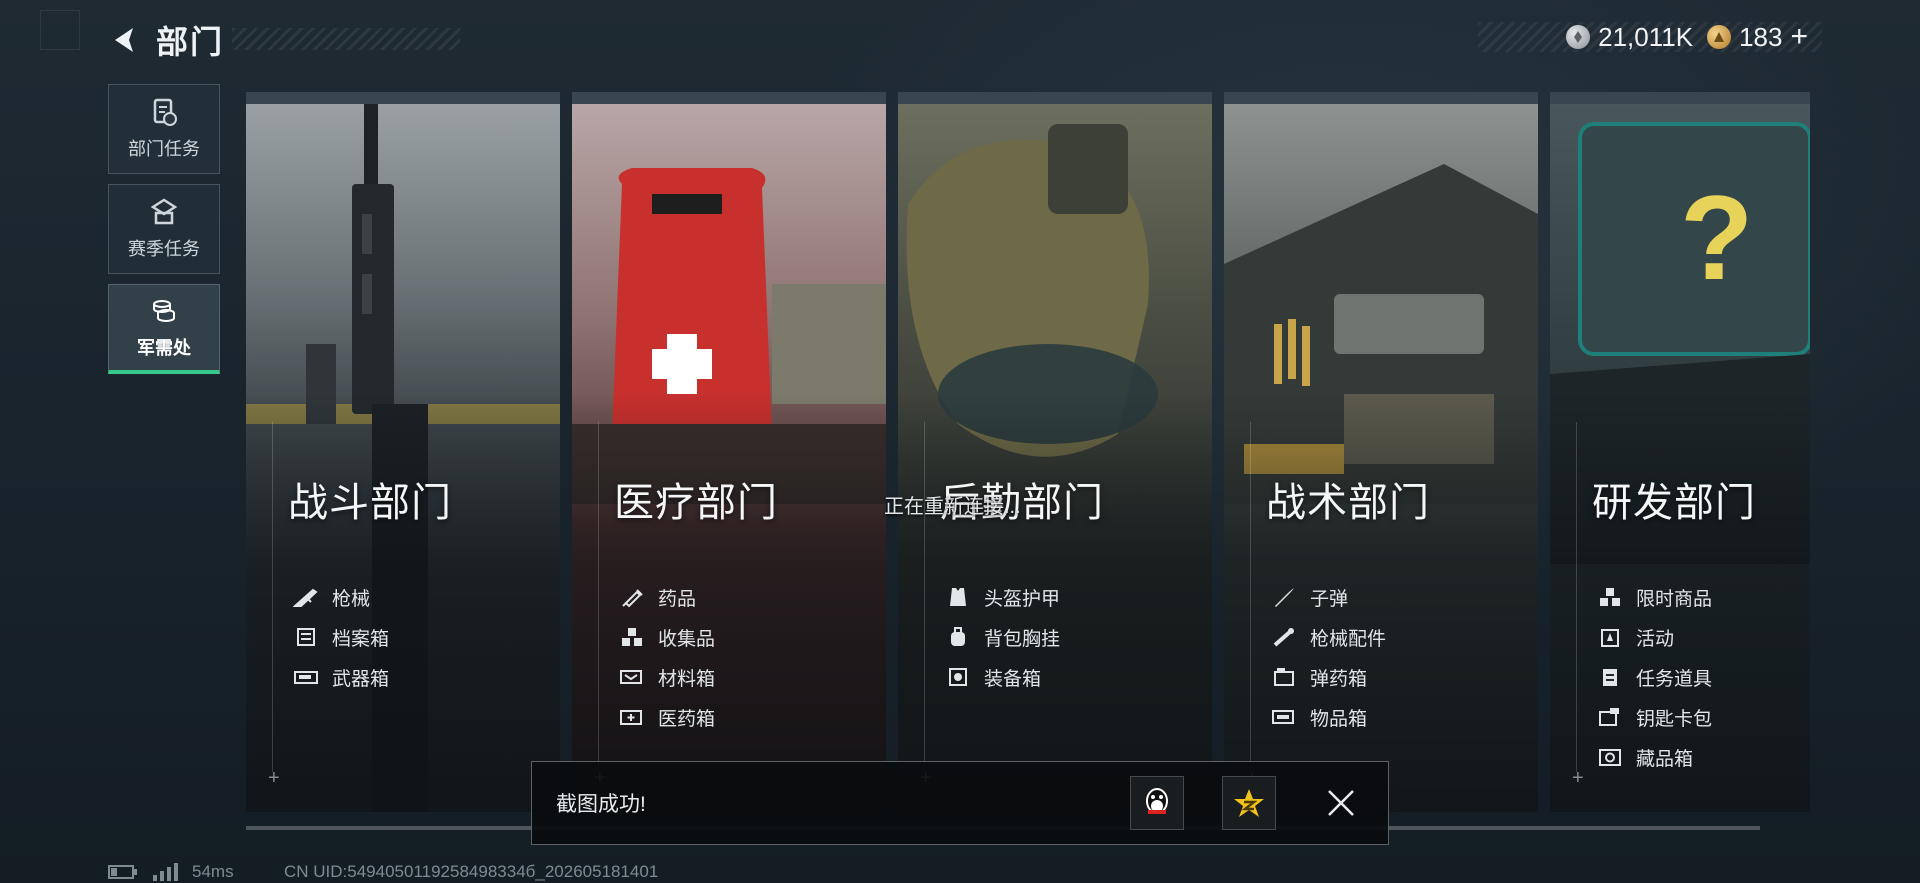 This screenshot has width=1920, height=883. I want to click on category-label: 子弹, so click(1329, 599).